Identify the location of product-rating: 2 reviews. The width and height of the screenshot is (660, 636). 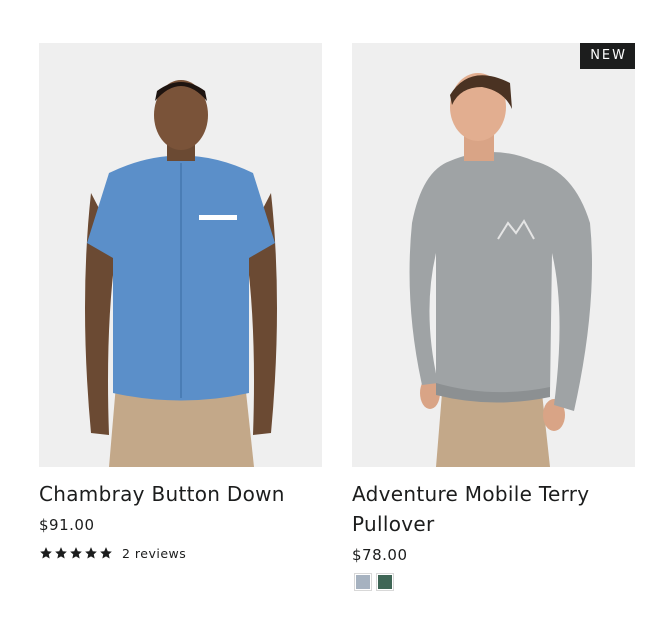
(180, 553).